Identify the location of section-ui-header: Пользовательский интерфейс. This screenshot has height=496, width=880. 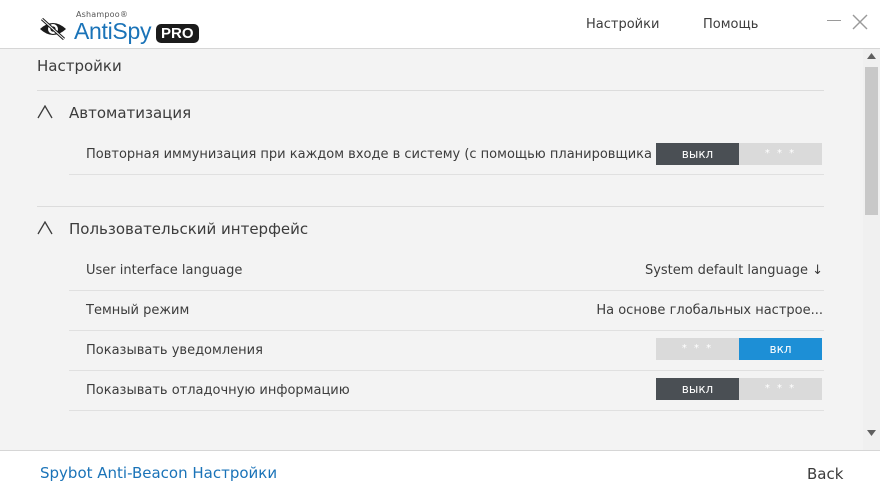
(202, 229).